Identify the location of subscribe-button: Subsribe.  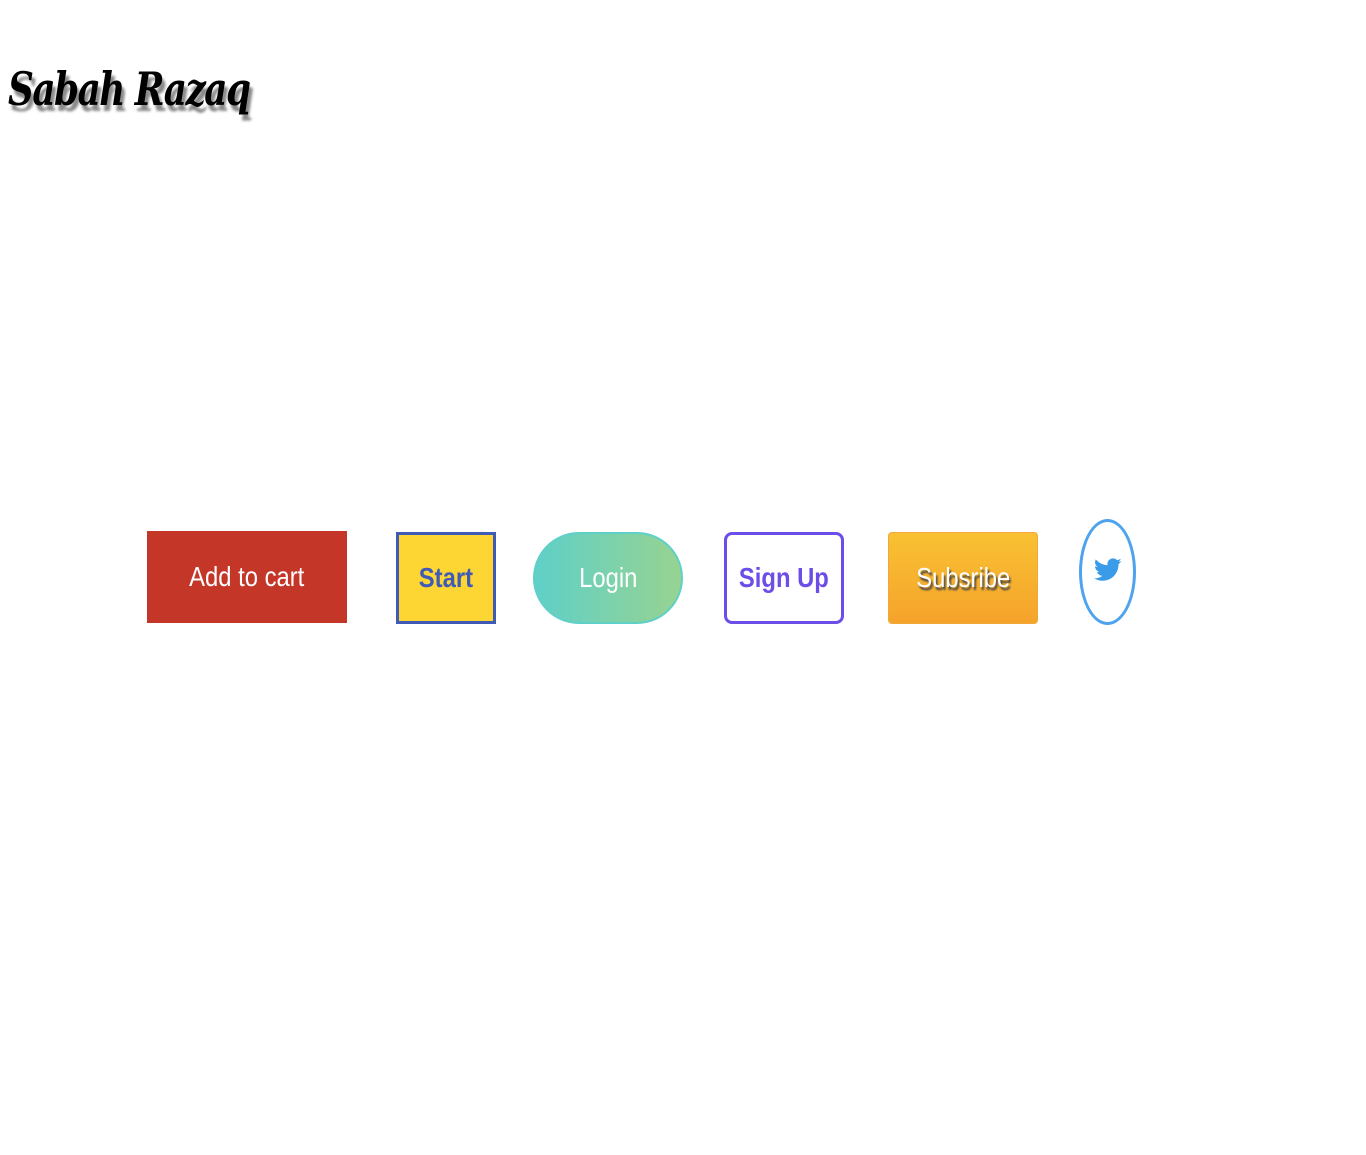
(963, 578).